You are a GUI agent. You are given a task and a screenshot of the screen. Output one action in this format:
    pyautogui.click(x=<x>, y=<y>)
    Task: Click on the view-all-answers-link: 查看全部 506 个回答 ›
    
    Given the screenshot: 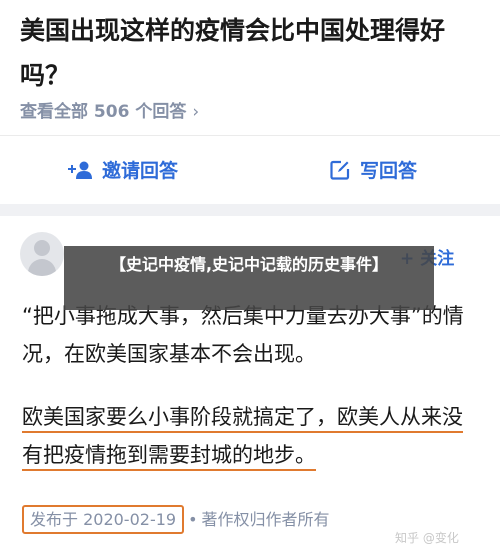 What is the action you would take?
    pyautogui.click(x=109, y=109)
    